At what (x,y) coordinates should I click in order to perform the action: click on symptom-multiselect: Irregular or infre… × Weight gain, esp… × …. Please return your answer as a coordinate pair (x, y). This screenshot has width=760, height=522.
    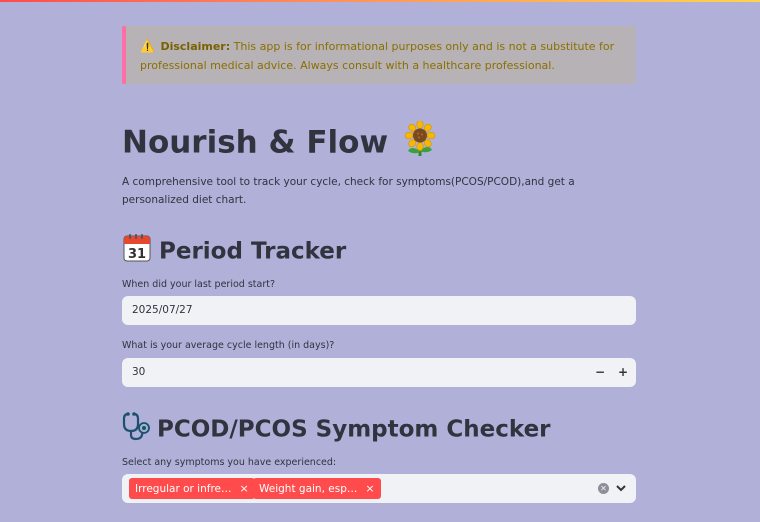
    Looking at the image, I should click on (379, 488).